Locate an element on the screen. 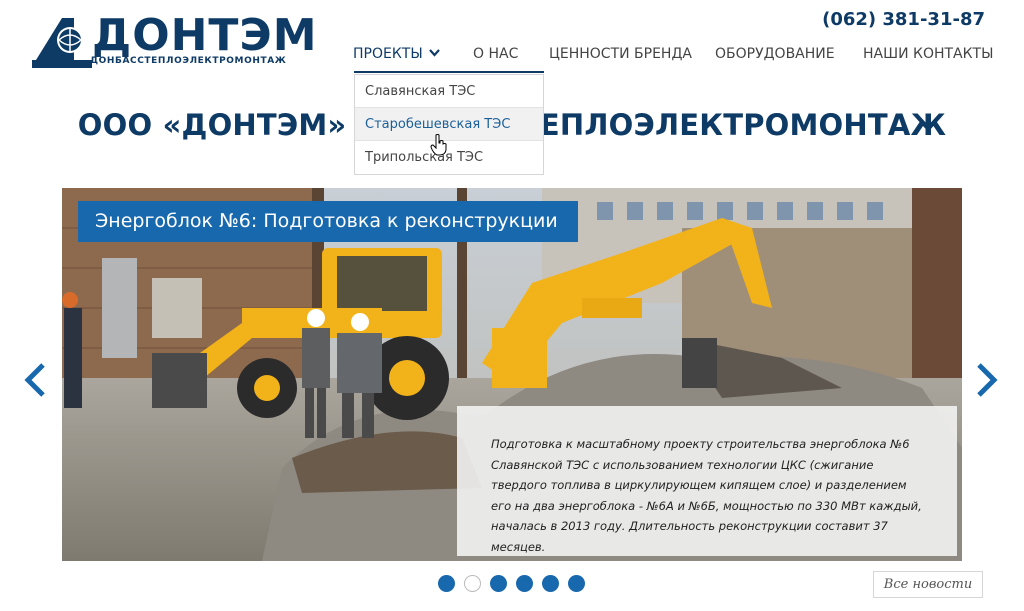 The image size is (1024, 611). nav-item-contacts: НАШИ КОНТАКТЫ is located at coordinates (928, 54).